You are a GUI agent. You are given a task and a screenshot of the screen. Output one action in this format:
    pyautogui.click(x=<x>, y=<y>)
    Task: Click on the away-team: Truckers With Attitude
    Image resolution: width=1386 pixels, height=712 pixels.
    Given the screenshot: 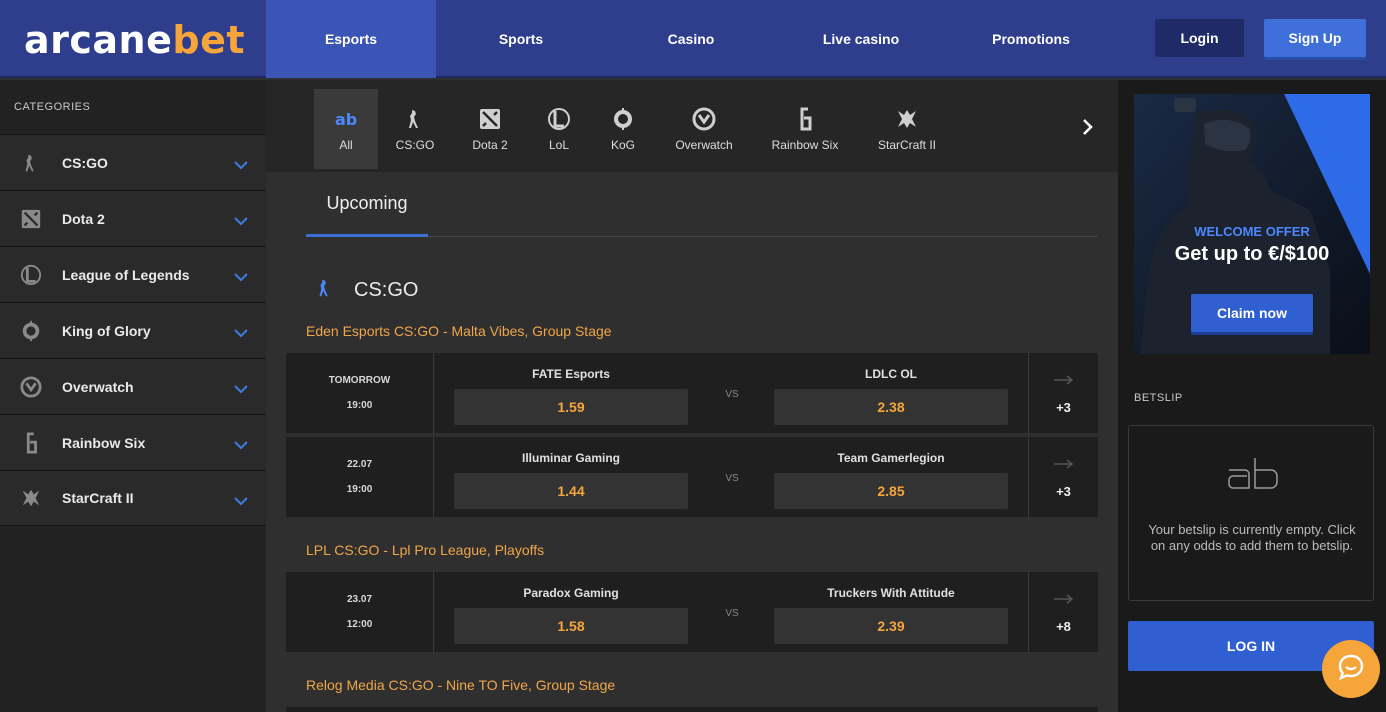 What is the action you would take?
    pyautogui.click(x=891, y=593)
    